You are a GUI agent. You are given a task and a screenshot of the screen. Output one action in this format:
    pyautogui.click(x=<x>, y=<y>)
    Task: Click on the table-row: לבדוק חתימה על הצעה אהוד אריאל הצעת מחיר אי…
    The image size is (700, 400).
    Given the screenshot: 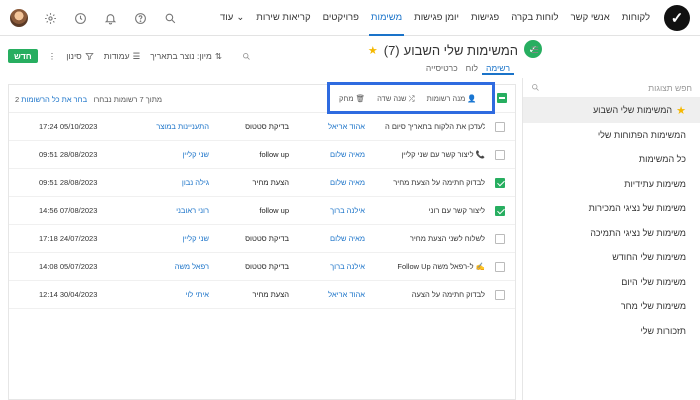 What is the action you would take?
    pyautogui.click(x=262, y=295)
    